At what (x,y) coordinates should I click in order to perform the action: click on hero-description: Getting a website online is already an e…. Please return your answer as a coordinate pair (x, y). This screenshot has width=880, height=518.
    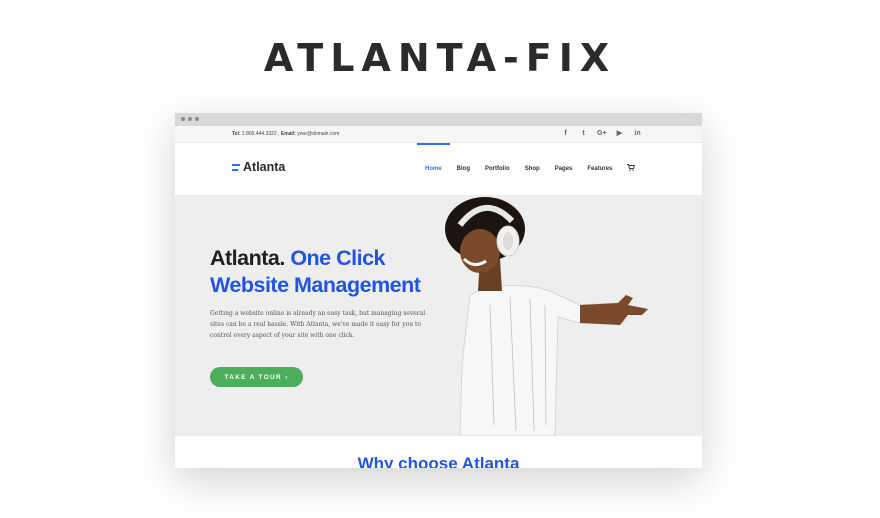
    Looking at the image, I should click on (318, 324).